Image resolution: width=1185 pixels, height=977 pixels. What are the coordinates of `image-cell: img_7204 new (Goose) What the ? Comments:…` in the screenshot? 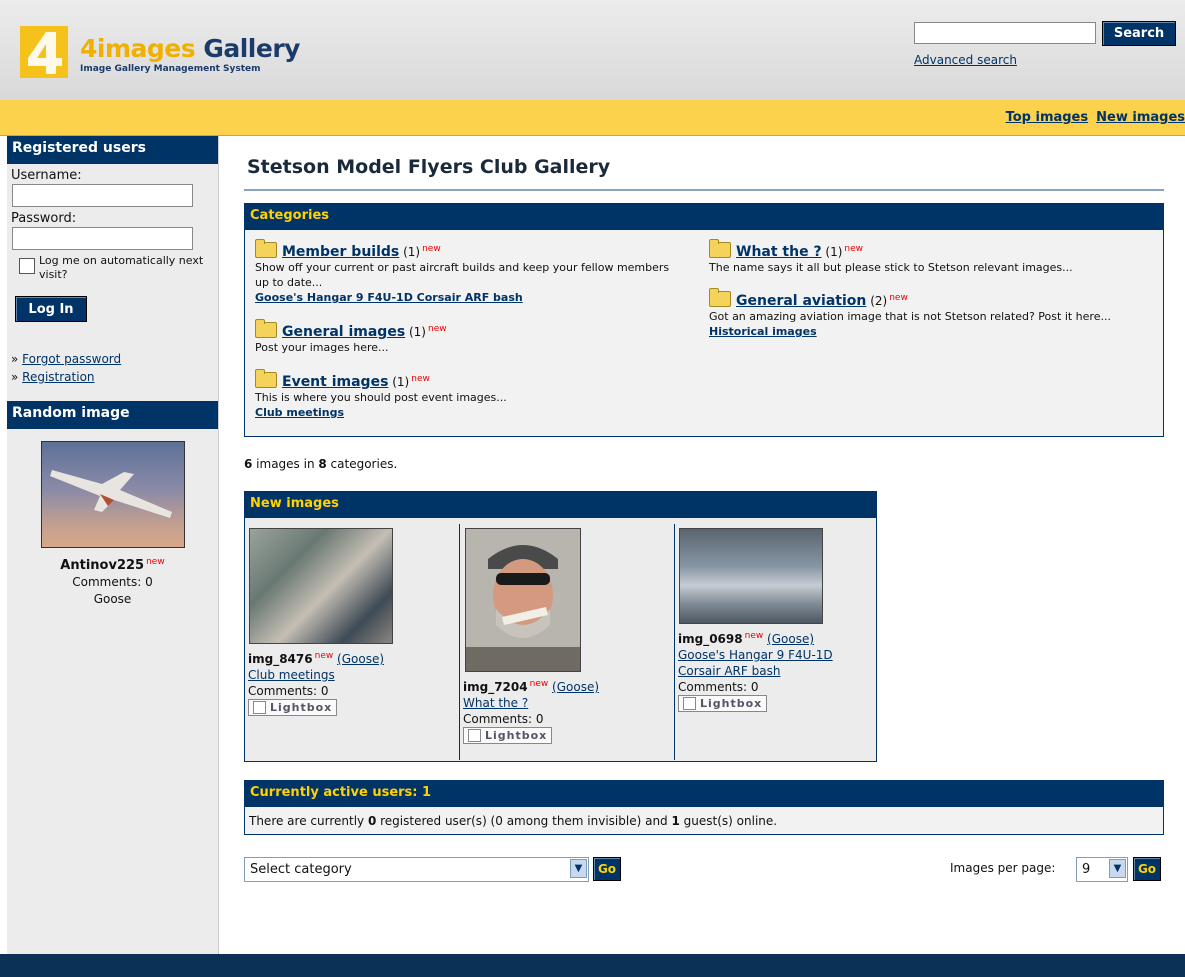 It's located at (567, 642).